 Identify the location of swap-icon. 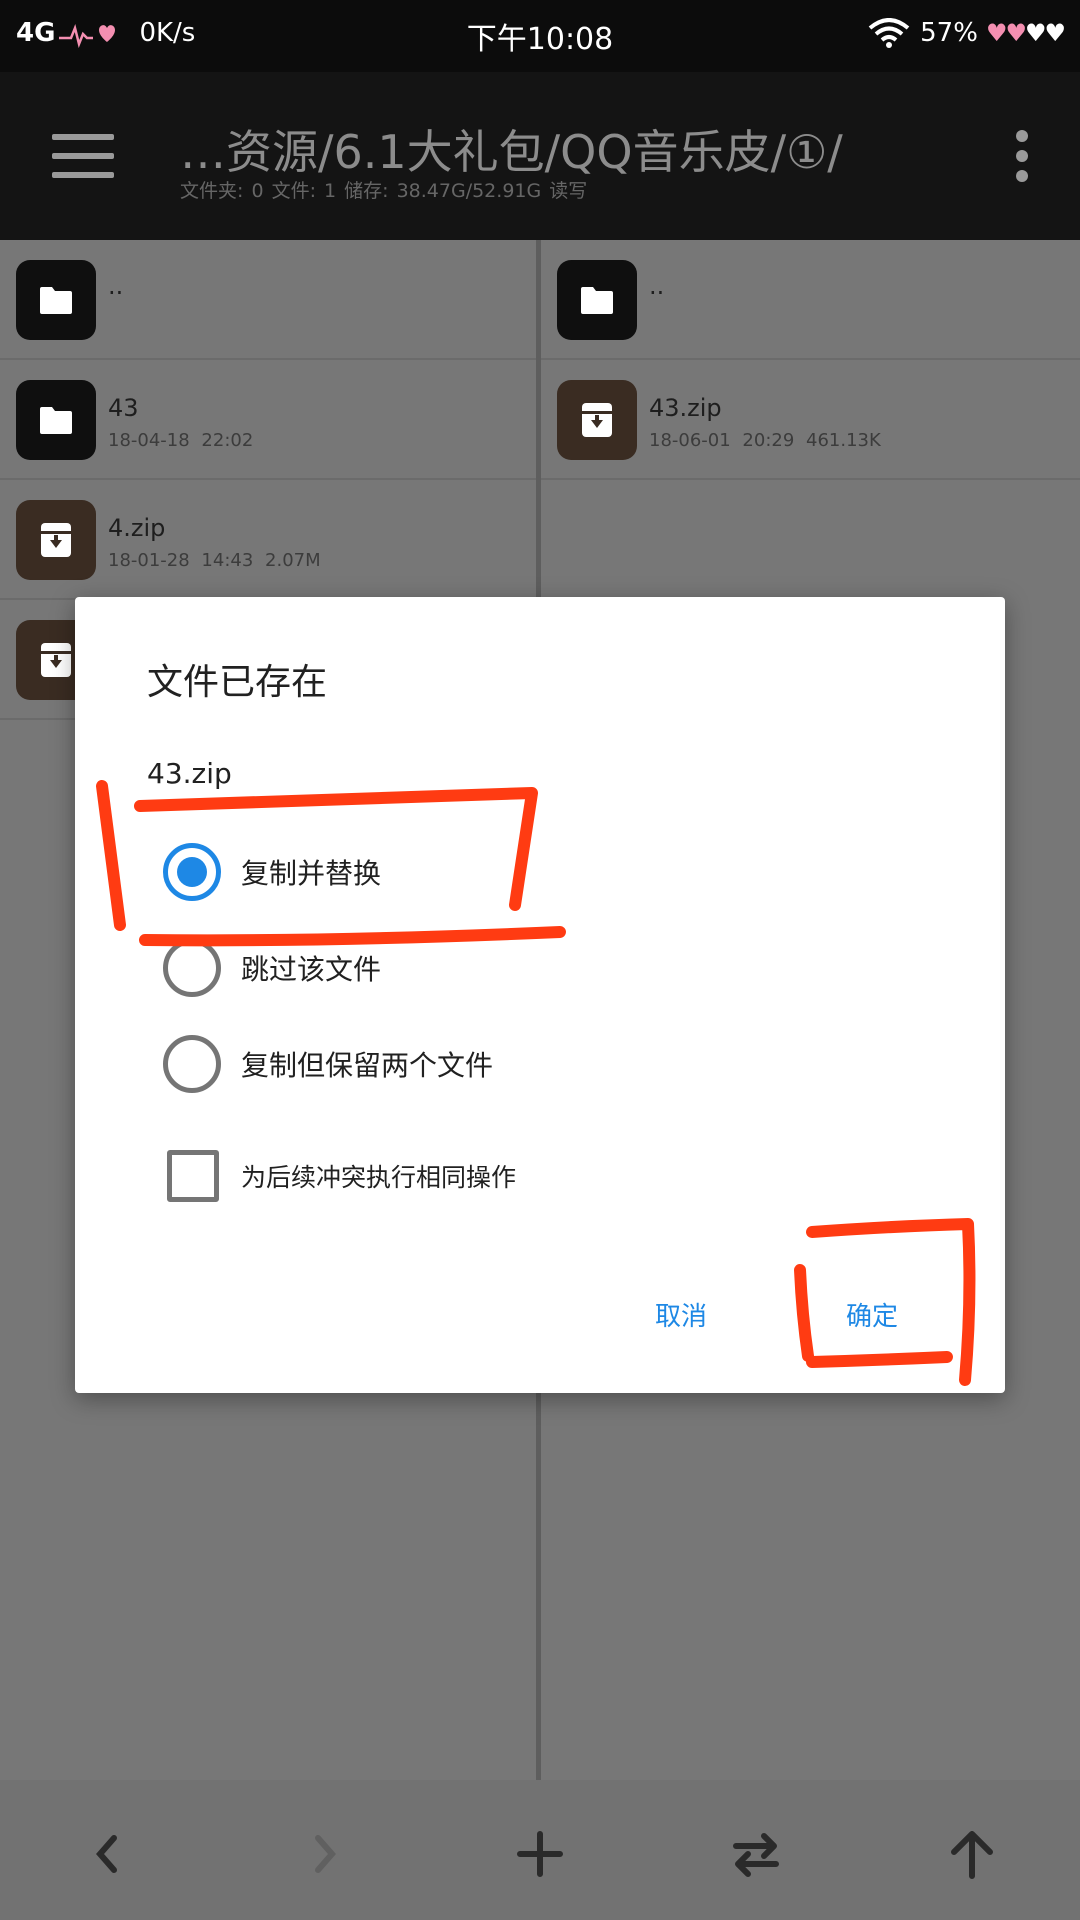
(756, 1854).